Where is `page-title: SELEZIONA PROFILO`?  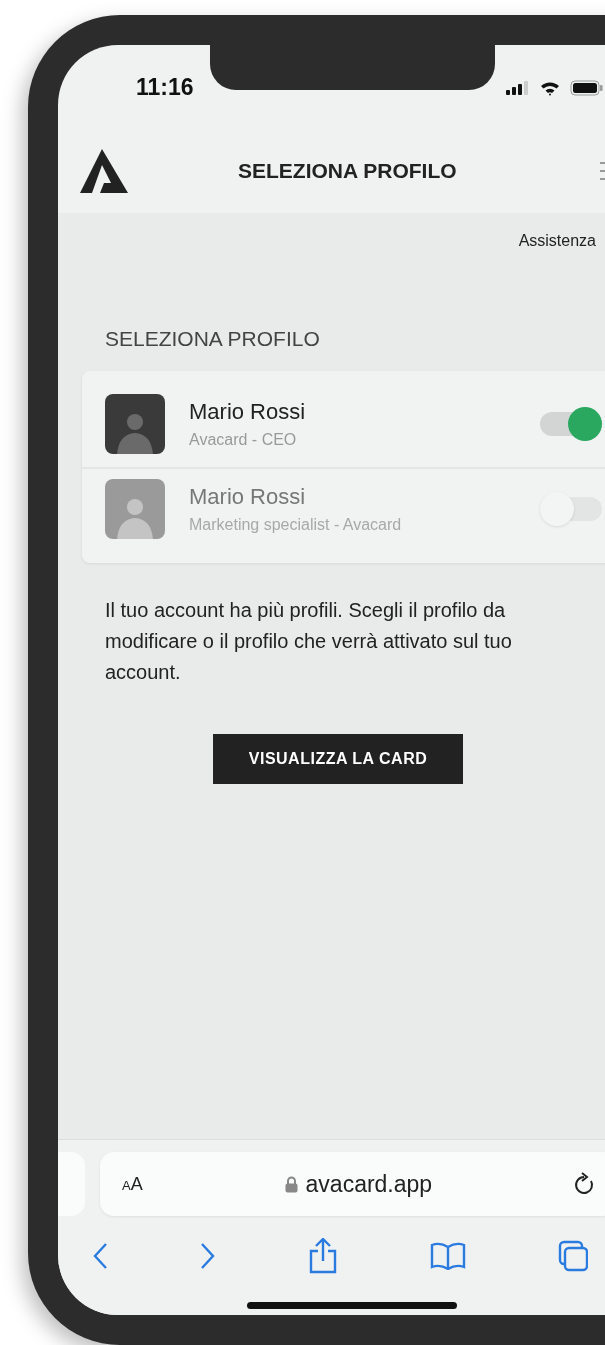 page-title: SELEZIONA PROFILO is located at coordinates (347, 171).